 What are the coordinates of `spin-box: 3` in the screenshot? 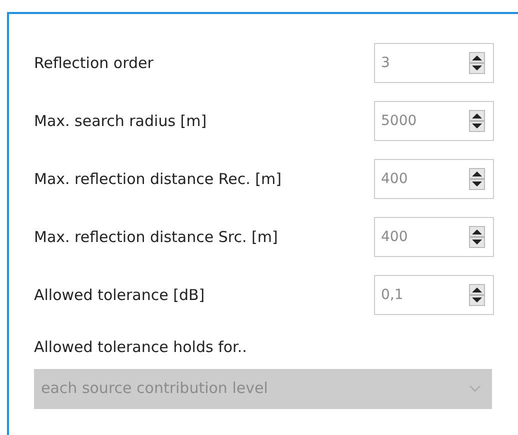 It's located at (434, 63).